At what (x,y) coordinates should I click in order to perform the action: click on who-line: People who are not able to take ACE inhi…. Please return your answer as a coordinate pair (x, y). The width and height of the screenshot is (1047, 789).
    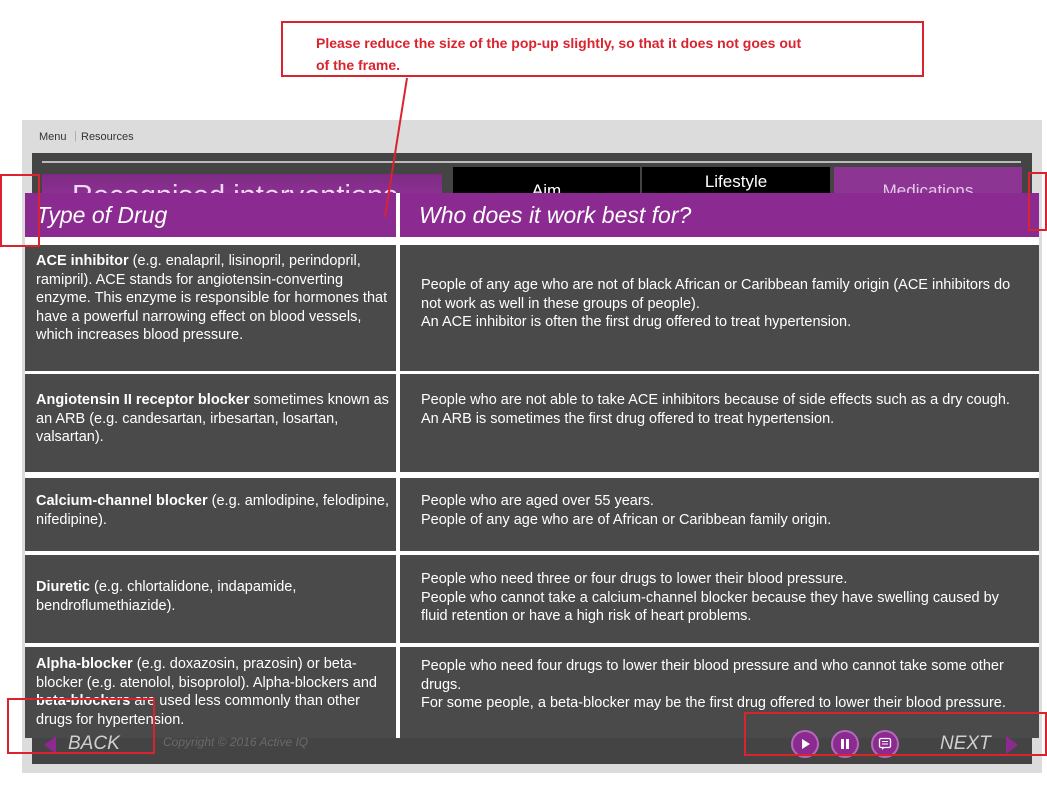
    Looking at the image, I should click on (715, 409).